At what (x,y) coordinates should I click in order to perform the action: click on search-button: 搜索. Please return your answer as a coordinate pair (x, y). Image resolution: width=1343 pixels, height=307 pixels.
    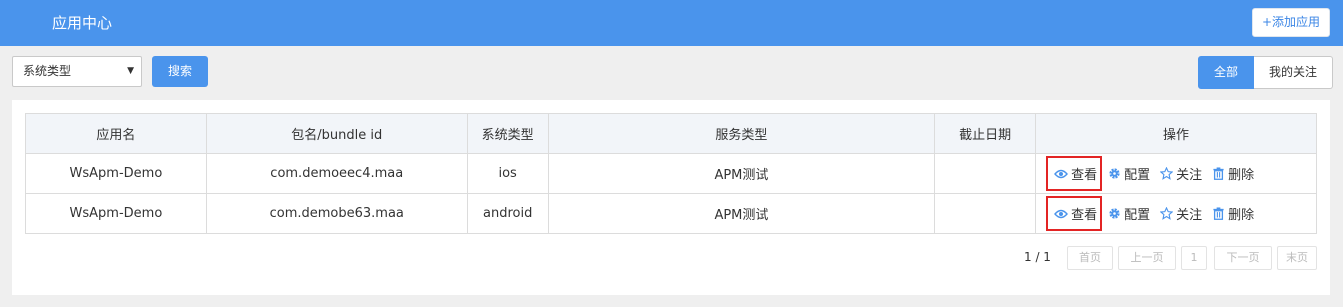
    Looking at the image, I should click on (180, 71).